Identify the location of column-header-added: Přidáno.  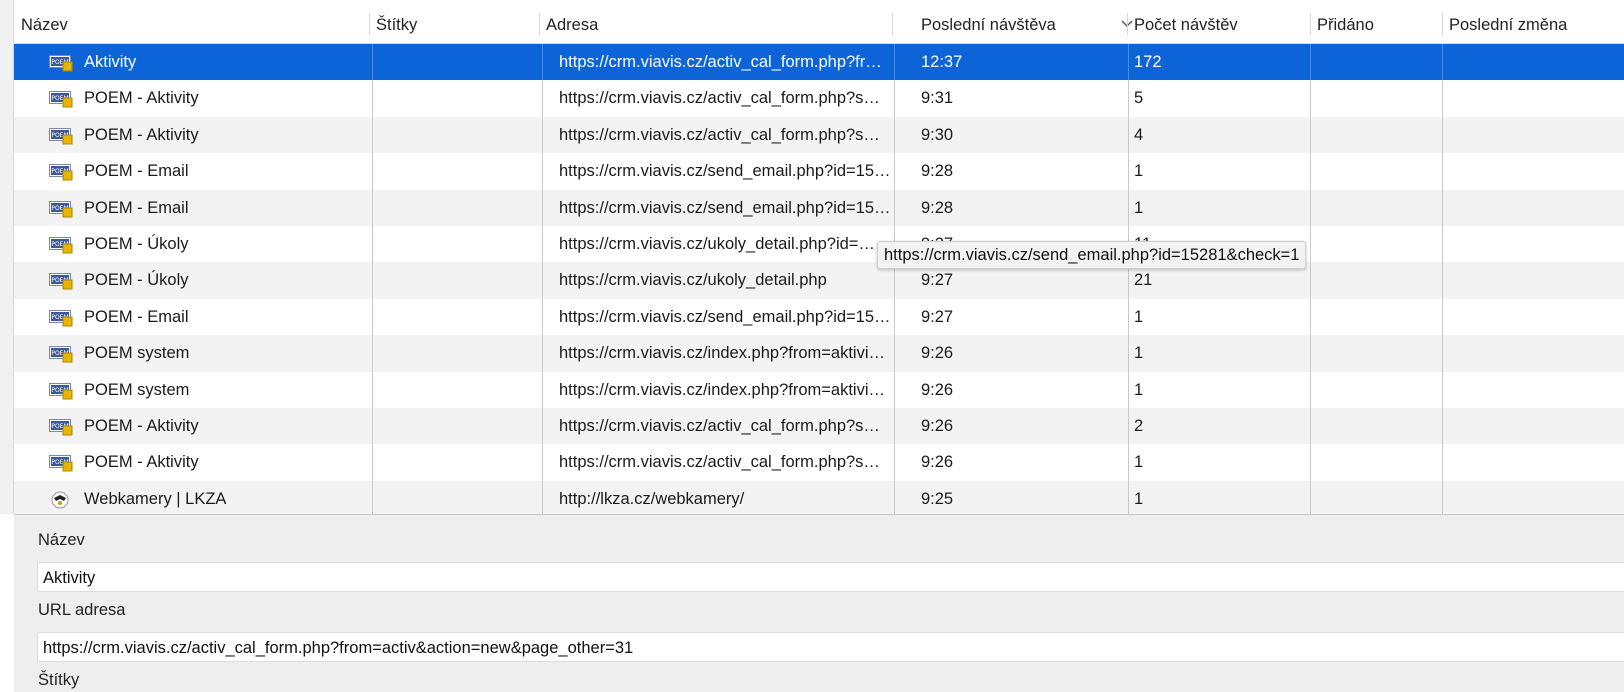
(1376, 21).